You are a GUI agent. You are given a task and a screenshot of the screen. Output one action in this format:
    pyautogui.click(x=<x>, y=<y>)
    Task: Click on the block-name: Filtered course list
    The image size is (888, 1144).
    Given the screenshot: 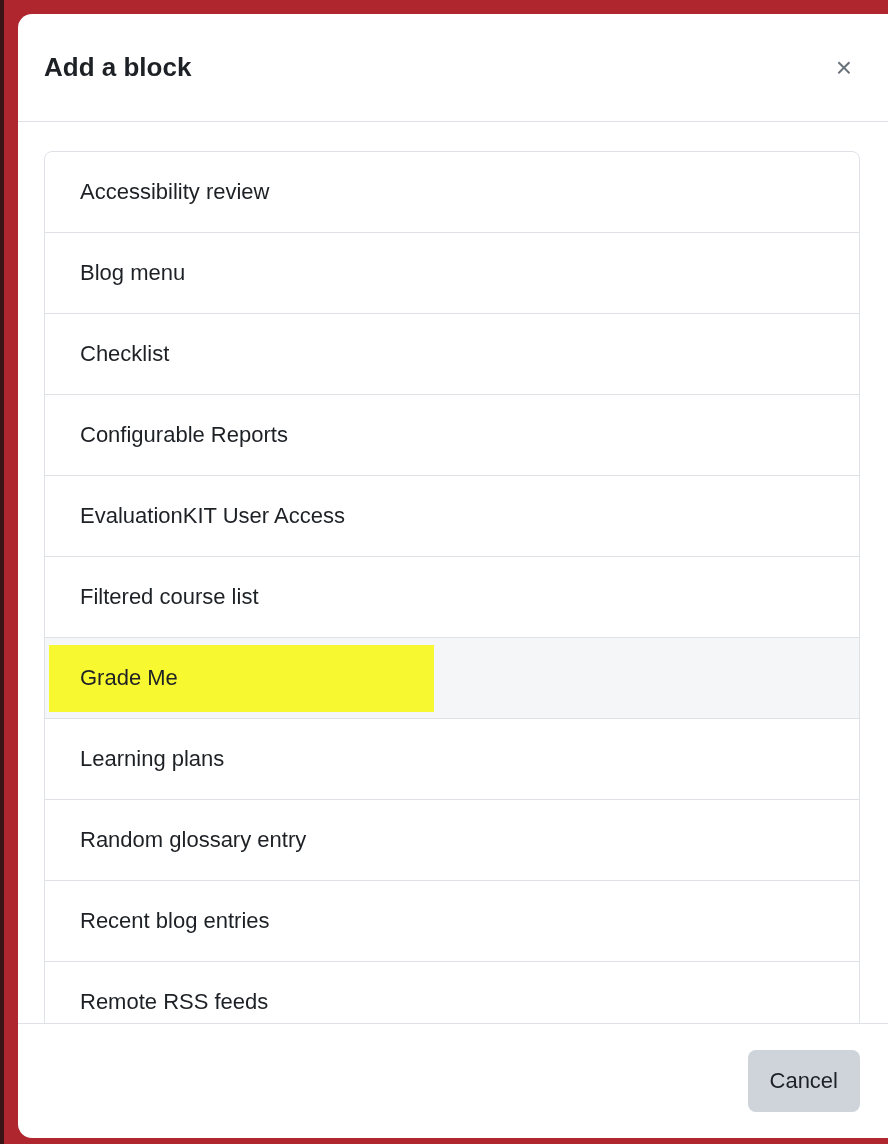 What is the action you would take?
    pyautogui.click(x=169, y=597)
    